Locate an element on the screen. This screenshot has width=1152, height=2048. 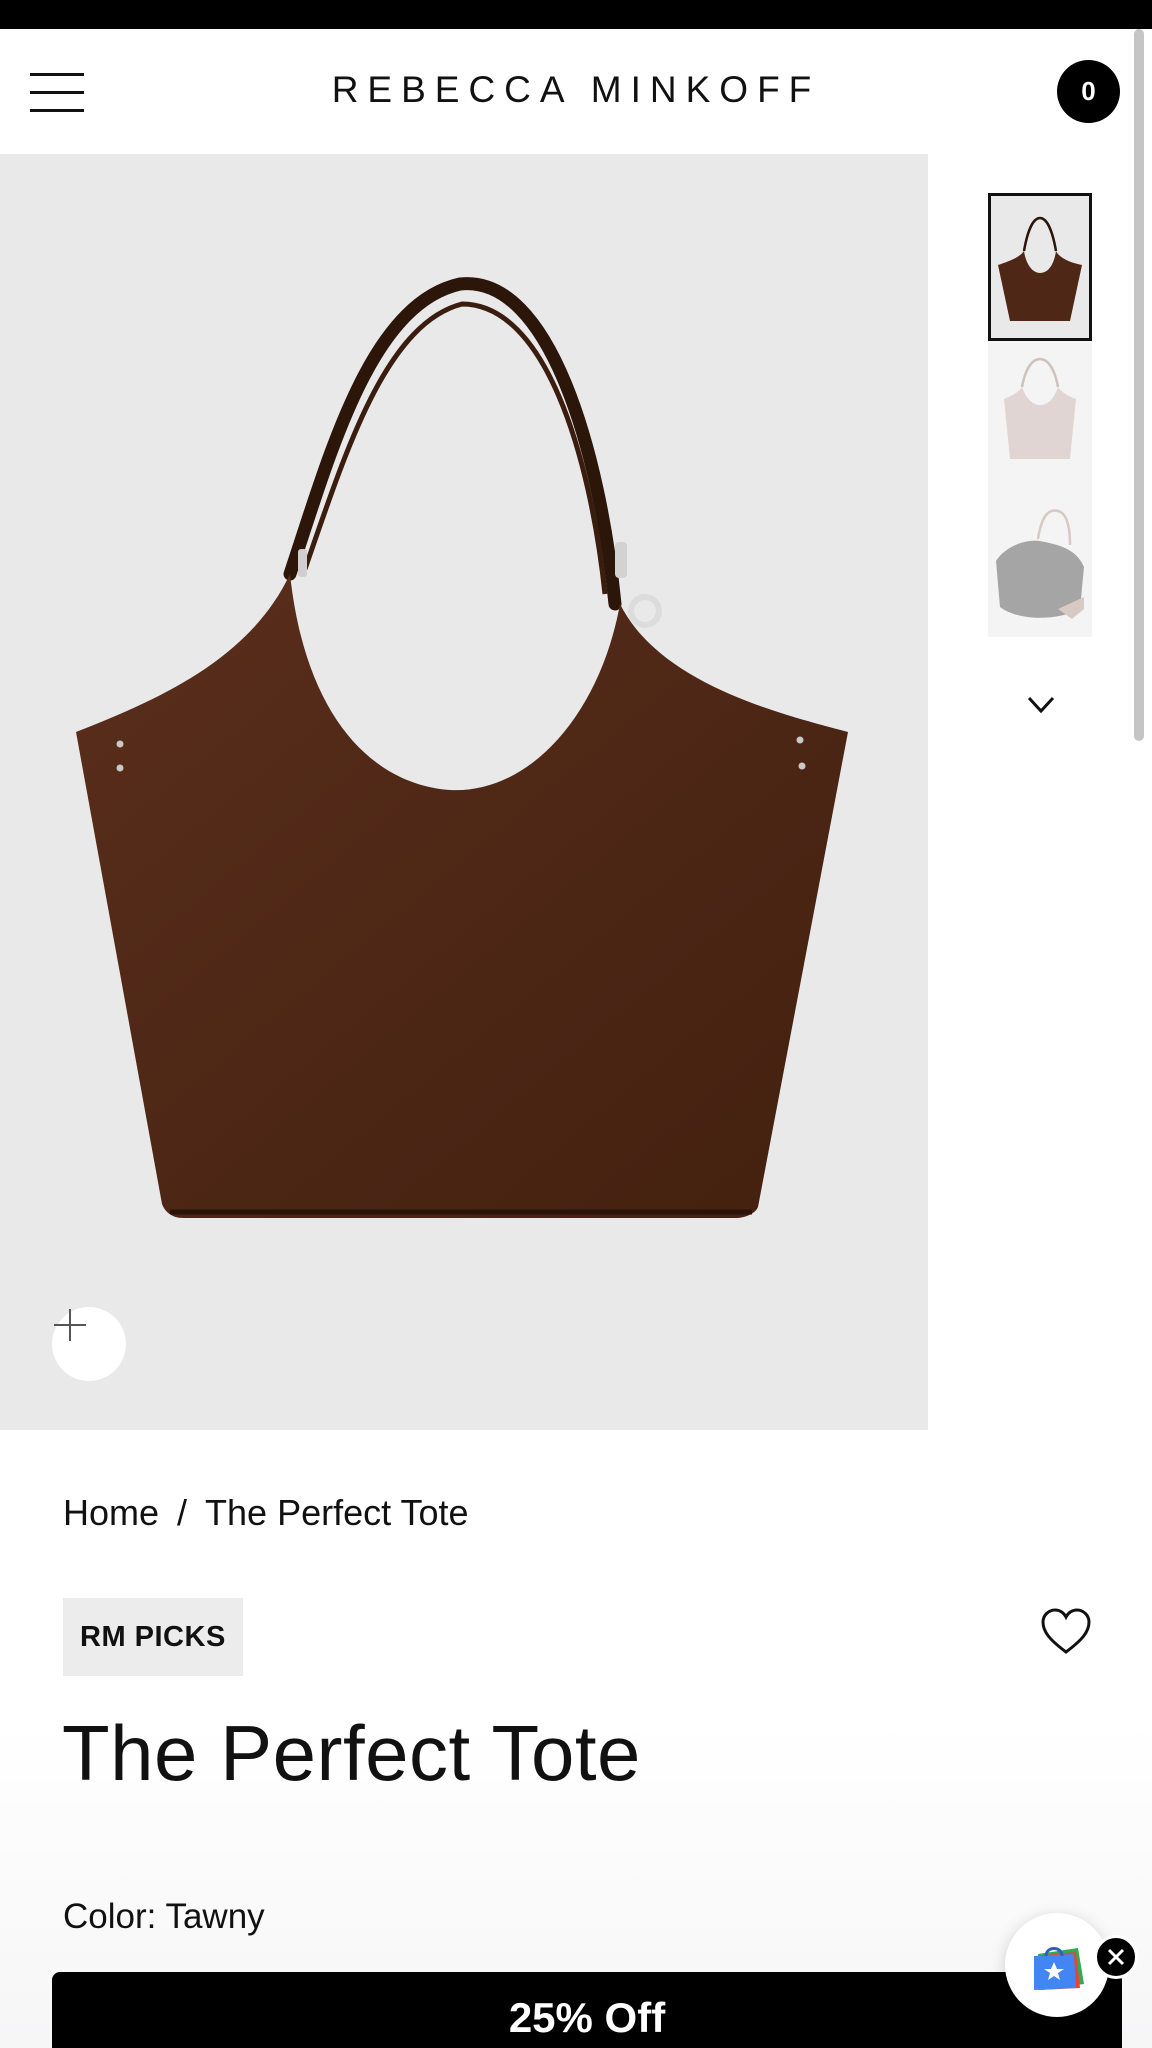
breadcrumb-current: The Perfect Tote is located at coordinates (337, 1512).